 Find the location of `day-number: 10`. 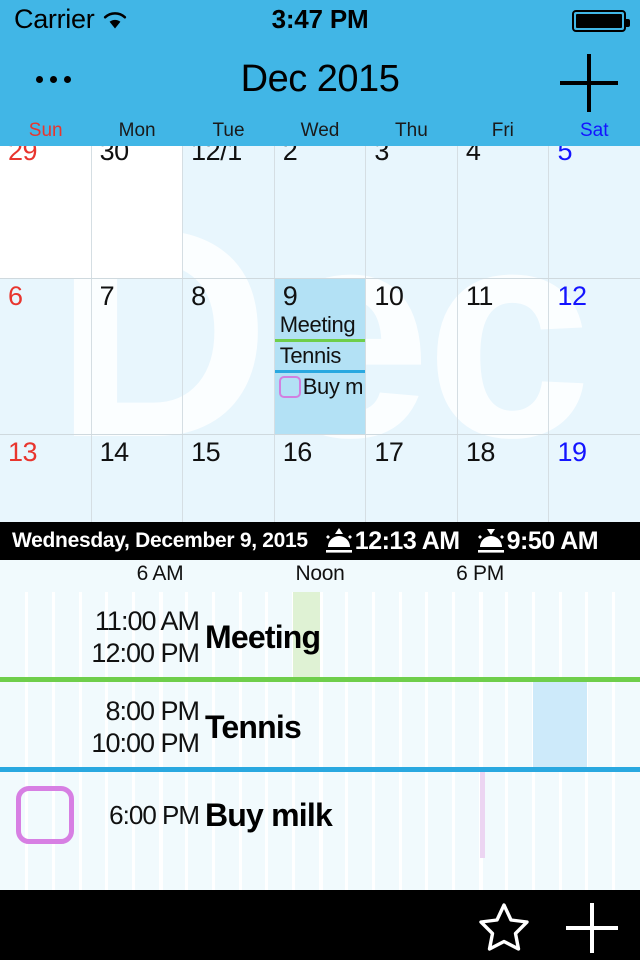

day-number: 10 is located at coordinates (389, 296).